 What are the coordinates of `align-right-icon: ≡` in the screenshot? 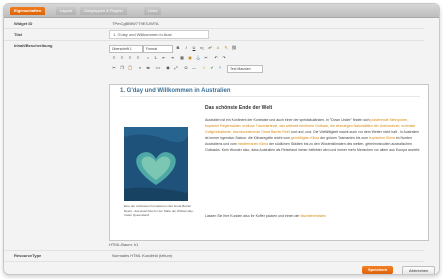 It's located at (130, 58).